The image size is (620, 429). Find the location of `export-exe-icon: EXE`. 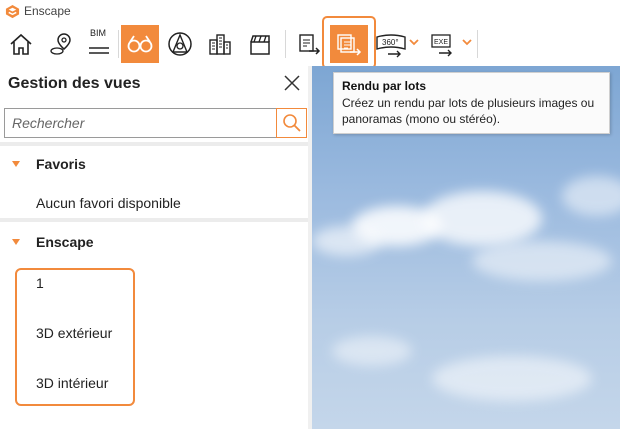

export-exe-icon: EXE is located at coordinates (441, 45).